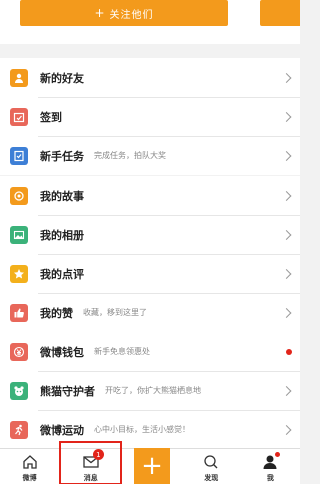 Image resolution: width=320 pixels, height=484 pixels. I want to click on tab-home: 微博, so click(29, 466).